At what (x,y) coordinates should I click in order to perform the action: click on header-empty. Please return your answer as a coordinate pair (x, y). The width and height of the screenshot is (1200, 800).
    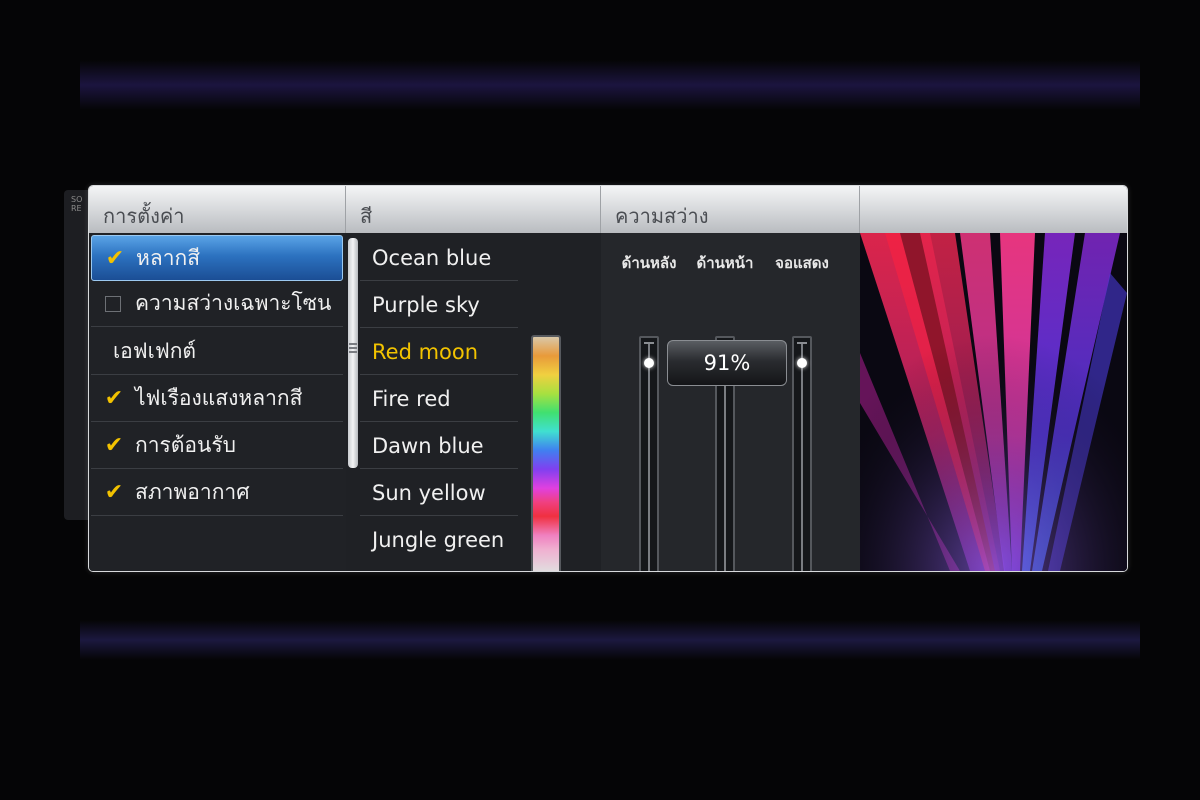
    Looking at the image, I should click on (993, 209).